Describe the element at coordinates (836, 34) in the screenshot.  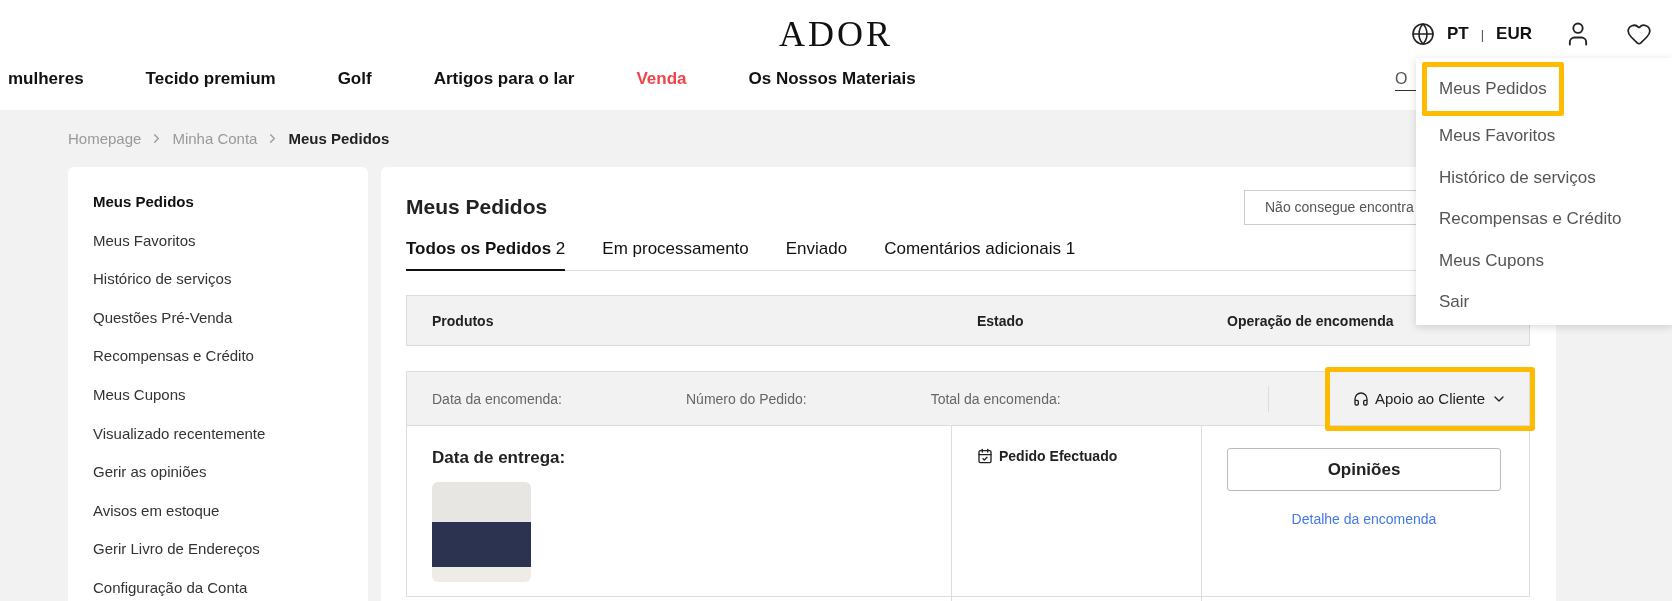
I see `brand-logo: ADOR` at that location.